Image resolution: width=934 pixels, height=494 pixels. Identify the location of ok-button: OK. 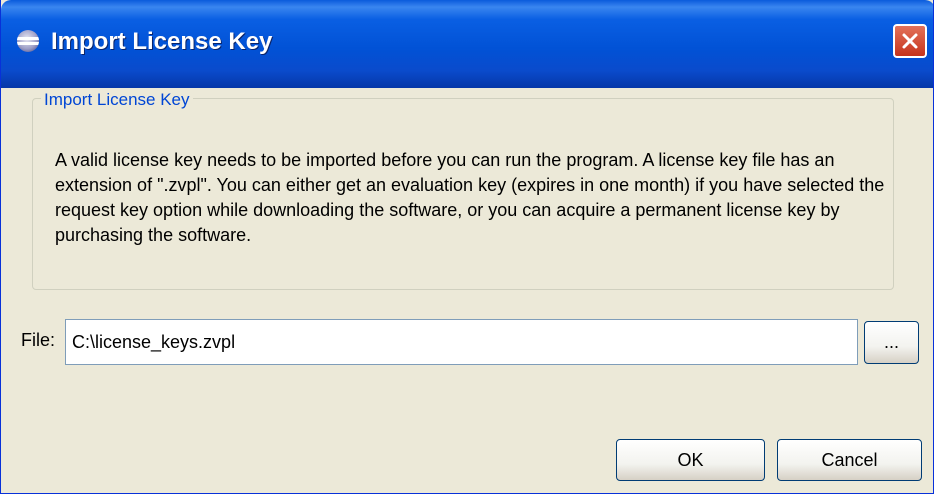
(690, 460).